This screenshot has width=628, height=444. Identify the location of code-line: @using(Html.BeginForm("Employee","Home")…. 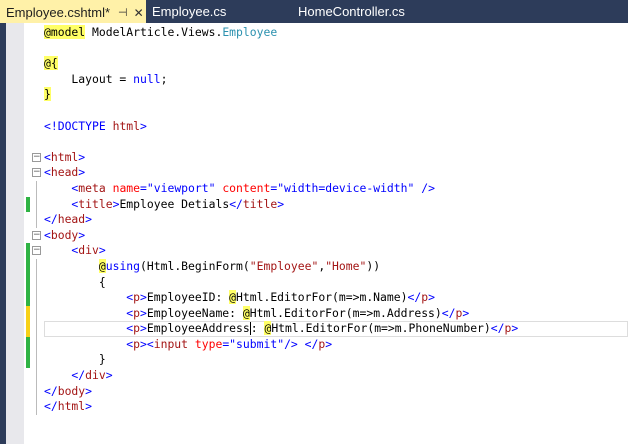
(326, 266).